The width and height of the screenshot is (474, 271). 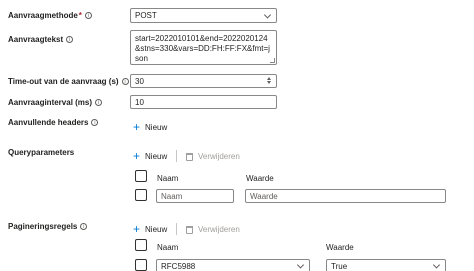 I want to click on paging-delete-button: Verwijderen, so click(x=213, y=229).